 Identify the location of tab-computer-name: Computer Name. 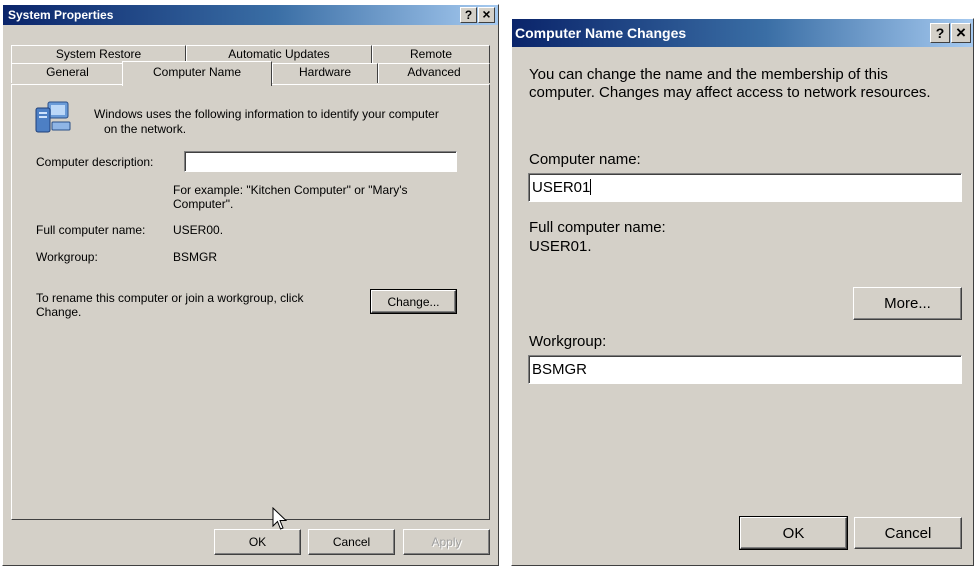
(197, 73).